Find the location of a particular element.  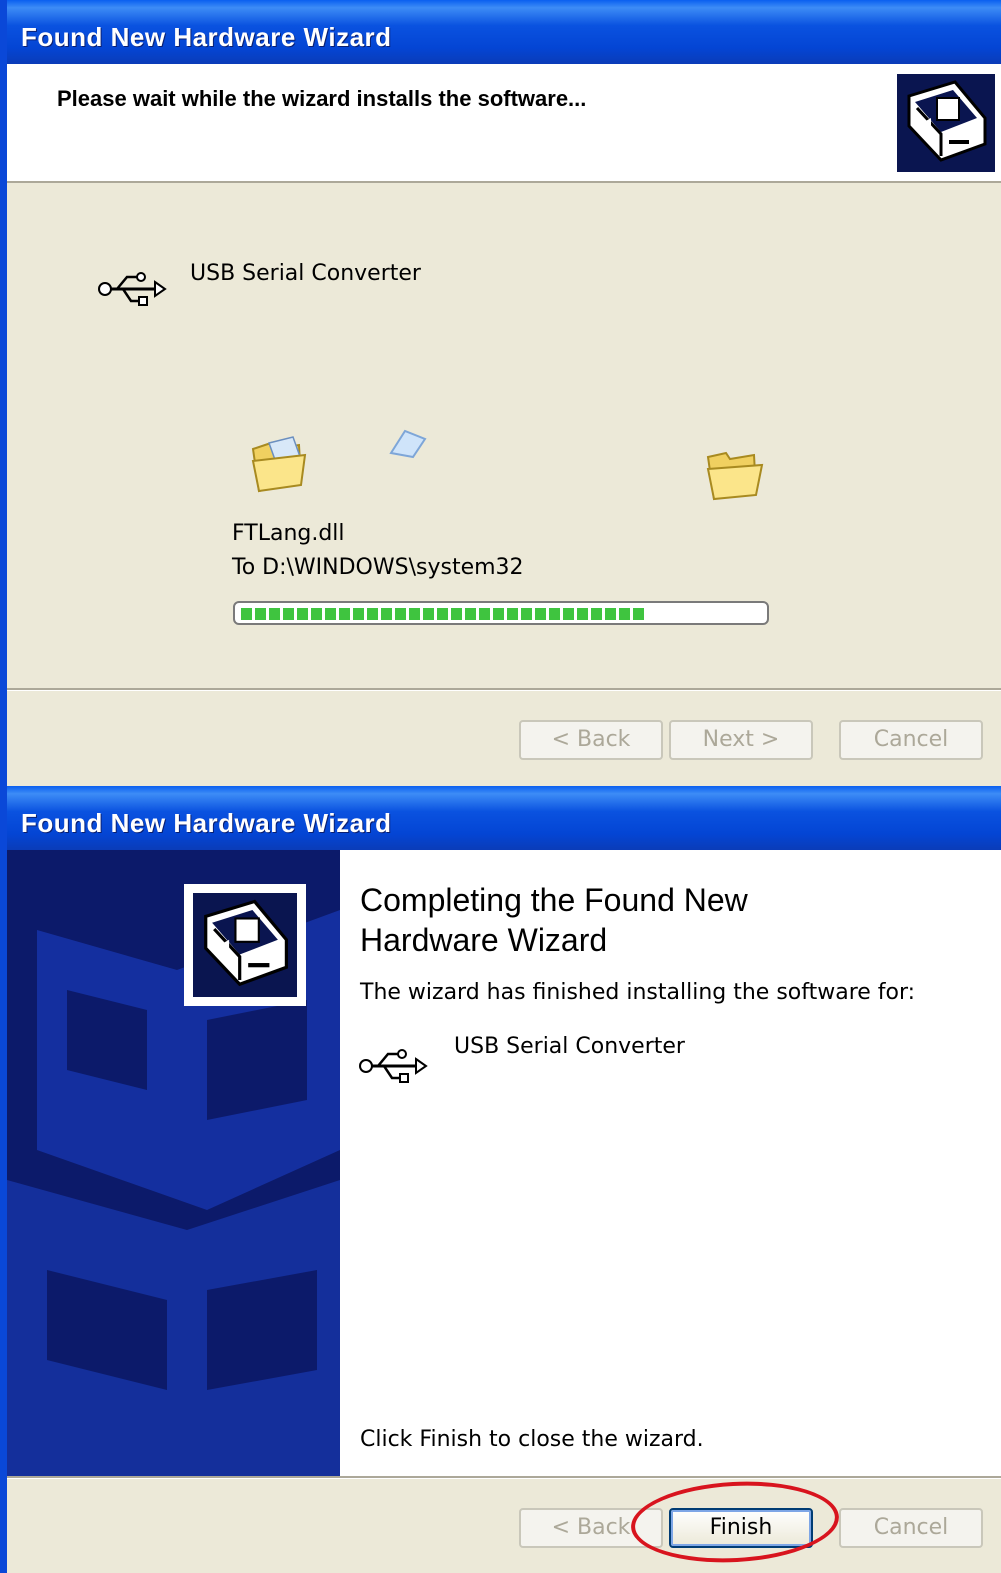

wizard-side-banner is located at coordinates (173, 1163).